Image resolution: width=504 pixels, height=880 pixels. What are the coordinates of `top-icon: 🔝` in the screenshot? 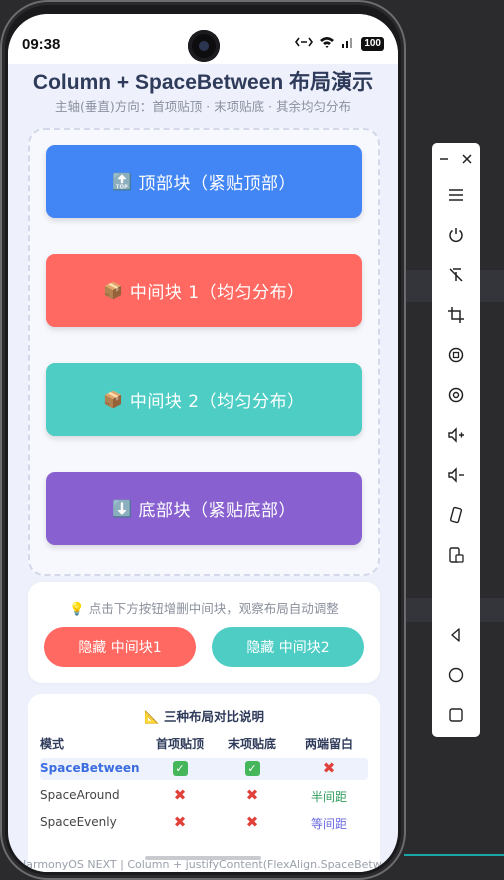 It's located at (122, 181).